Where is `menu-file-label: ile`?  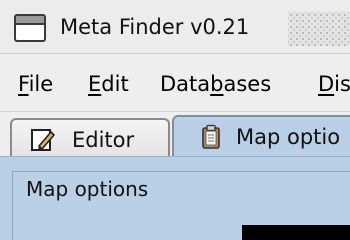 menu-file-label: ile is located at coordinates (41, 84).